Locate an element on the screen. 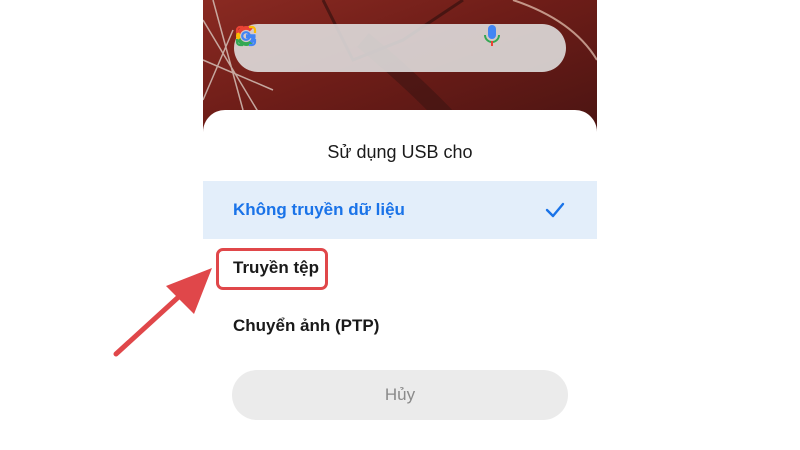 This screenshot has width=800, height=450. option-no-data-transfer: Không truyền dữ liệu is located at coordinates (400, 210).